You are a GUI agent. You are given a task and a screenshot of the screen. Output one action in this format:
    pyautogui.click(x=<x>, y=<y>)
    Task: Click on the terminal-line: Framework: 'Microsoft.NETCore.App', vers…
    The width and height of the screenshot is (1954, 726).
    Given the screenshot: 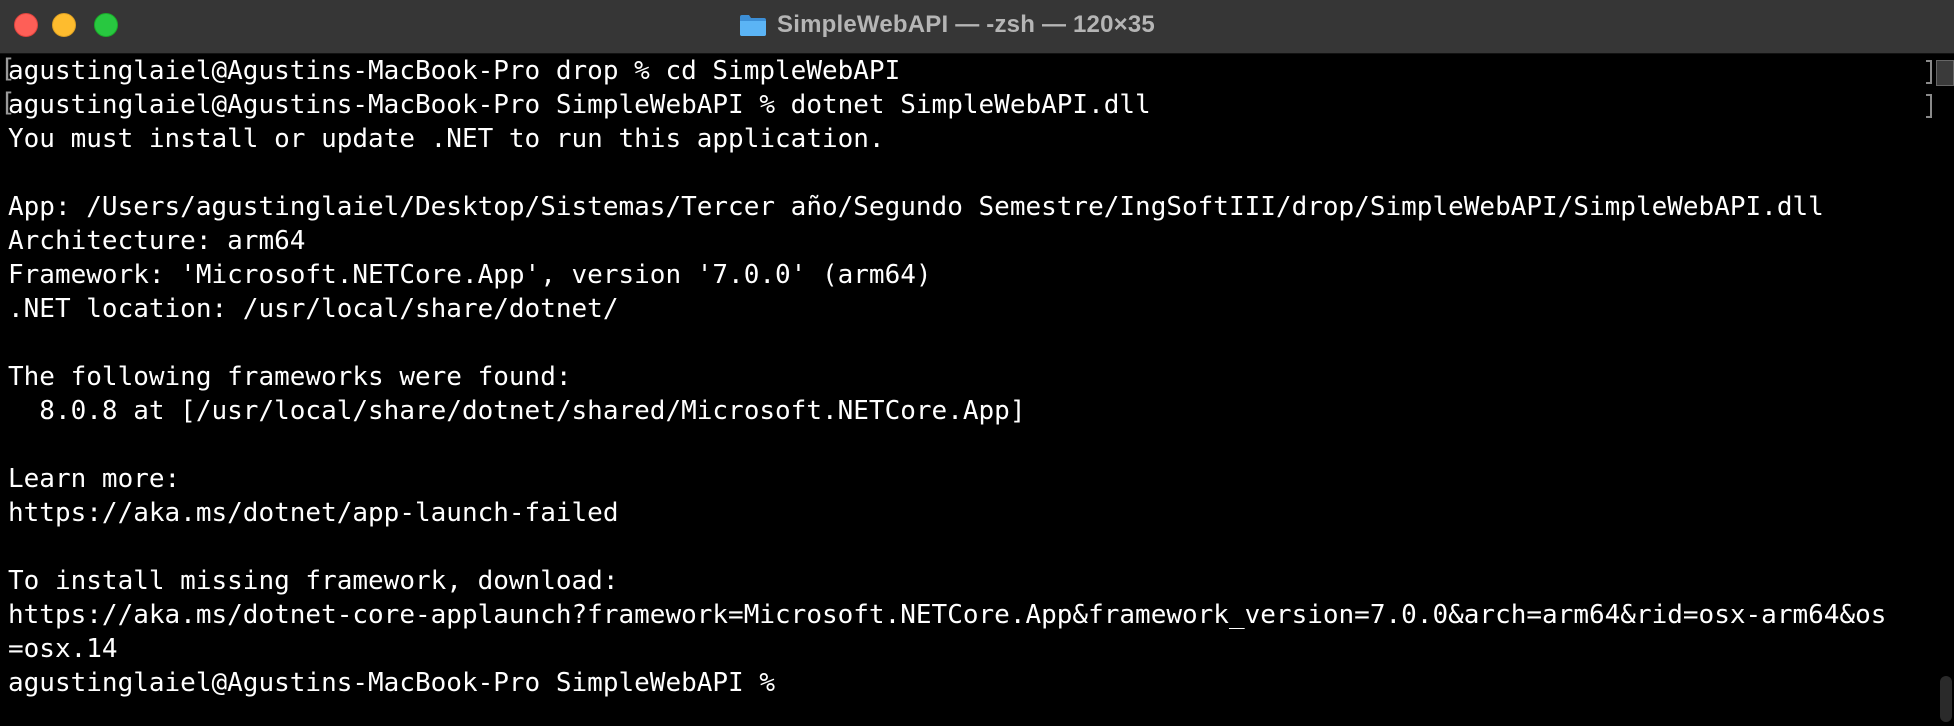 What is the action you would take?
    pyautogui.click(x=470, y=275)
    